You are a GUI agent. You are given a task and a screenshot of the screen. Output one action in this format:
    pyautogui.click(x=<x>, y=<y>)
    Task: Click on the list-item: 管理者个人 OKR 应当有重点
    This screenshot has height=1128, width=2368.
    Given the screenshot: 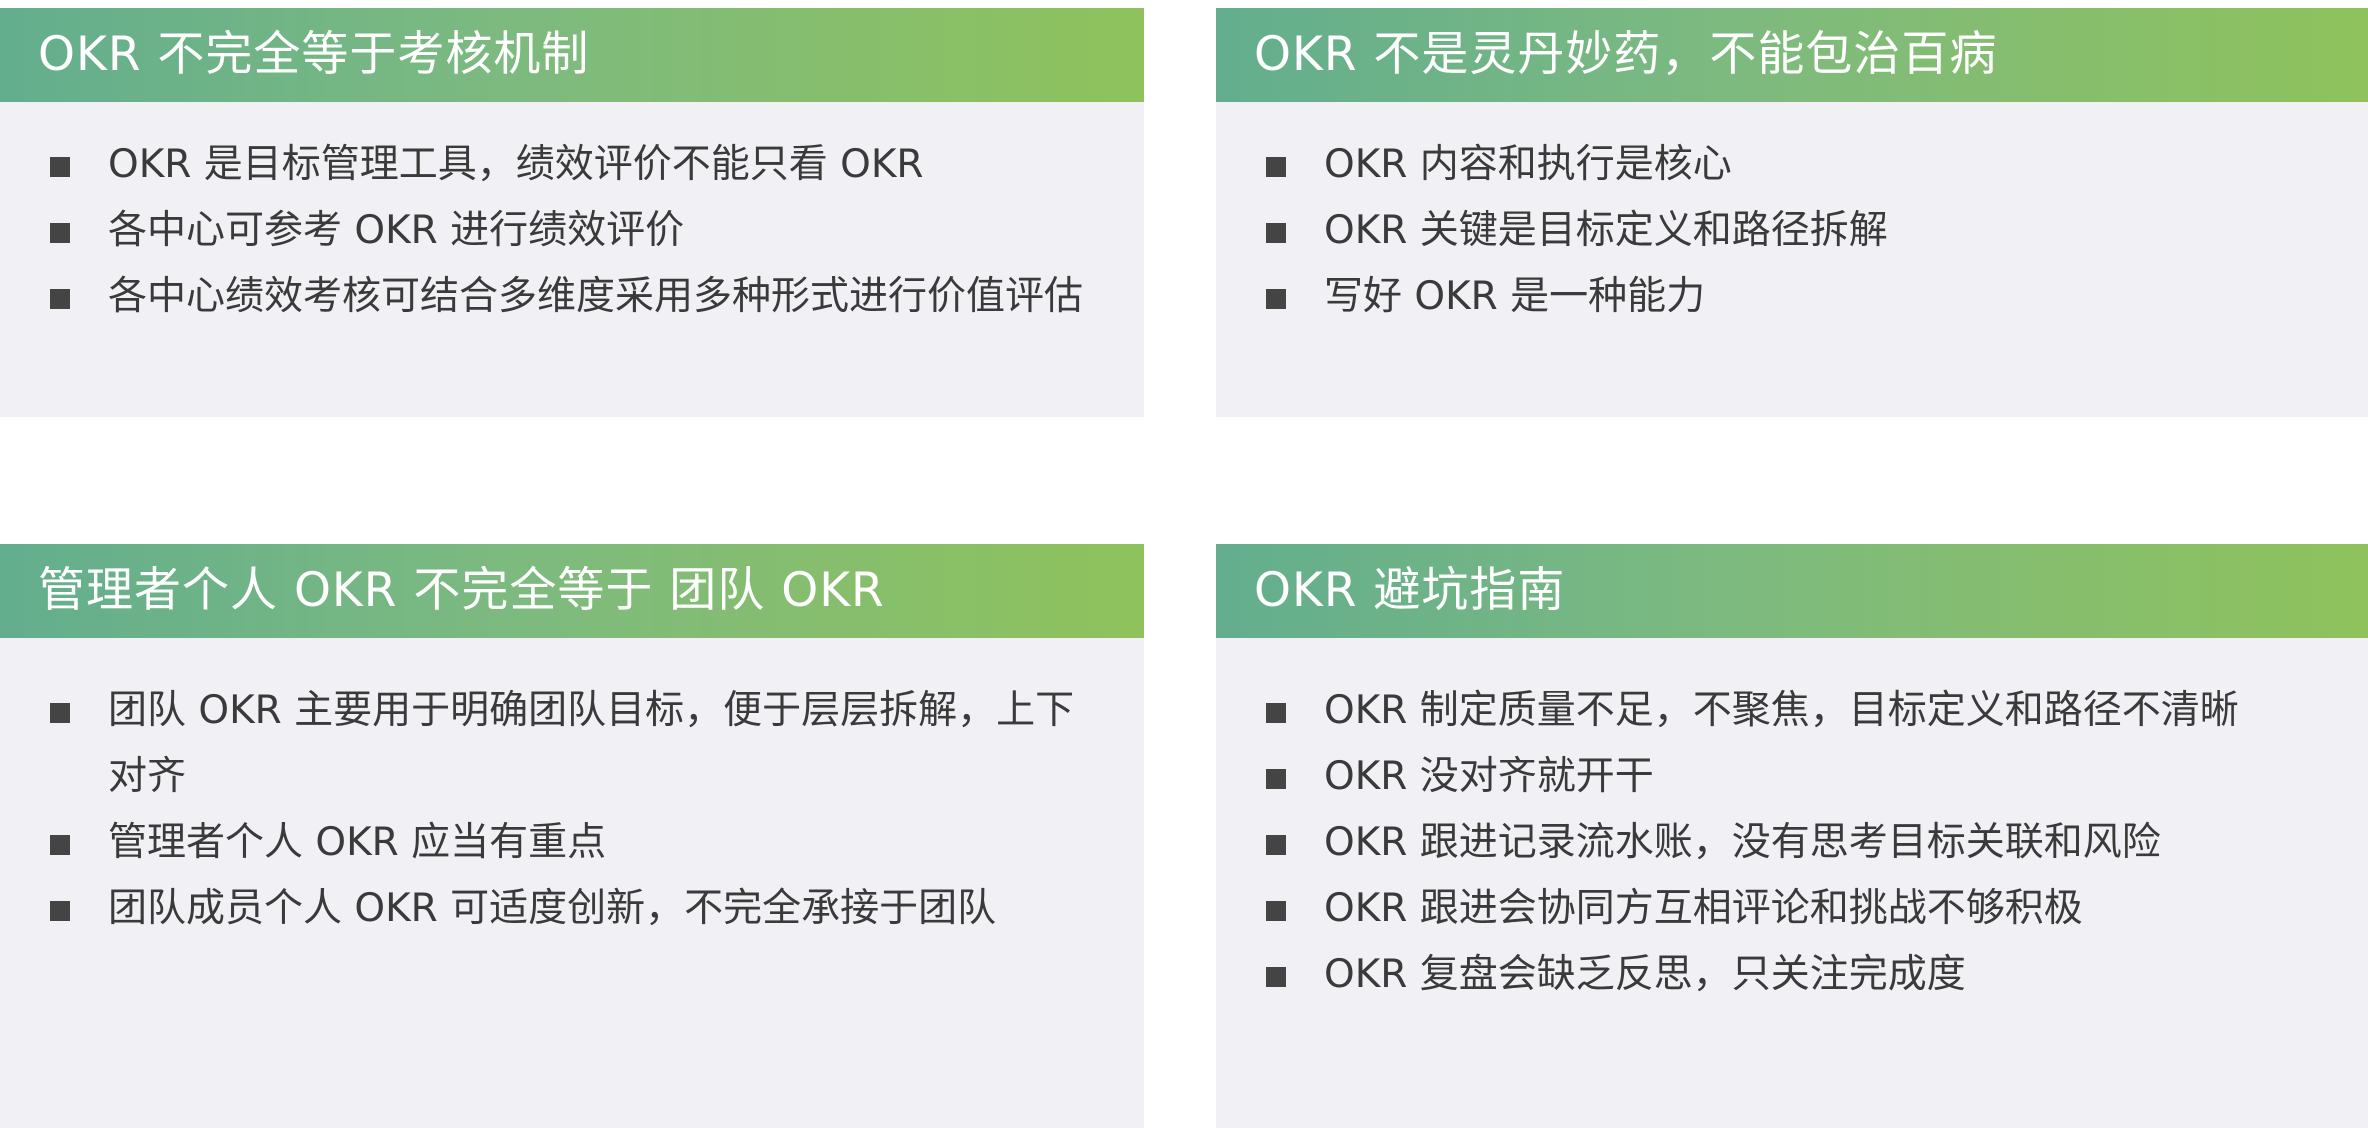 What is the action you would take?
    pyautogui.click(x=572, y=843)
    